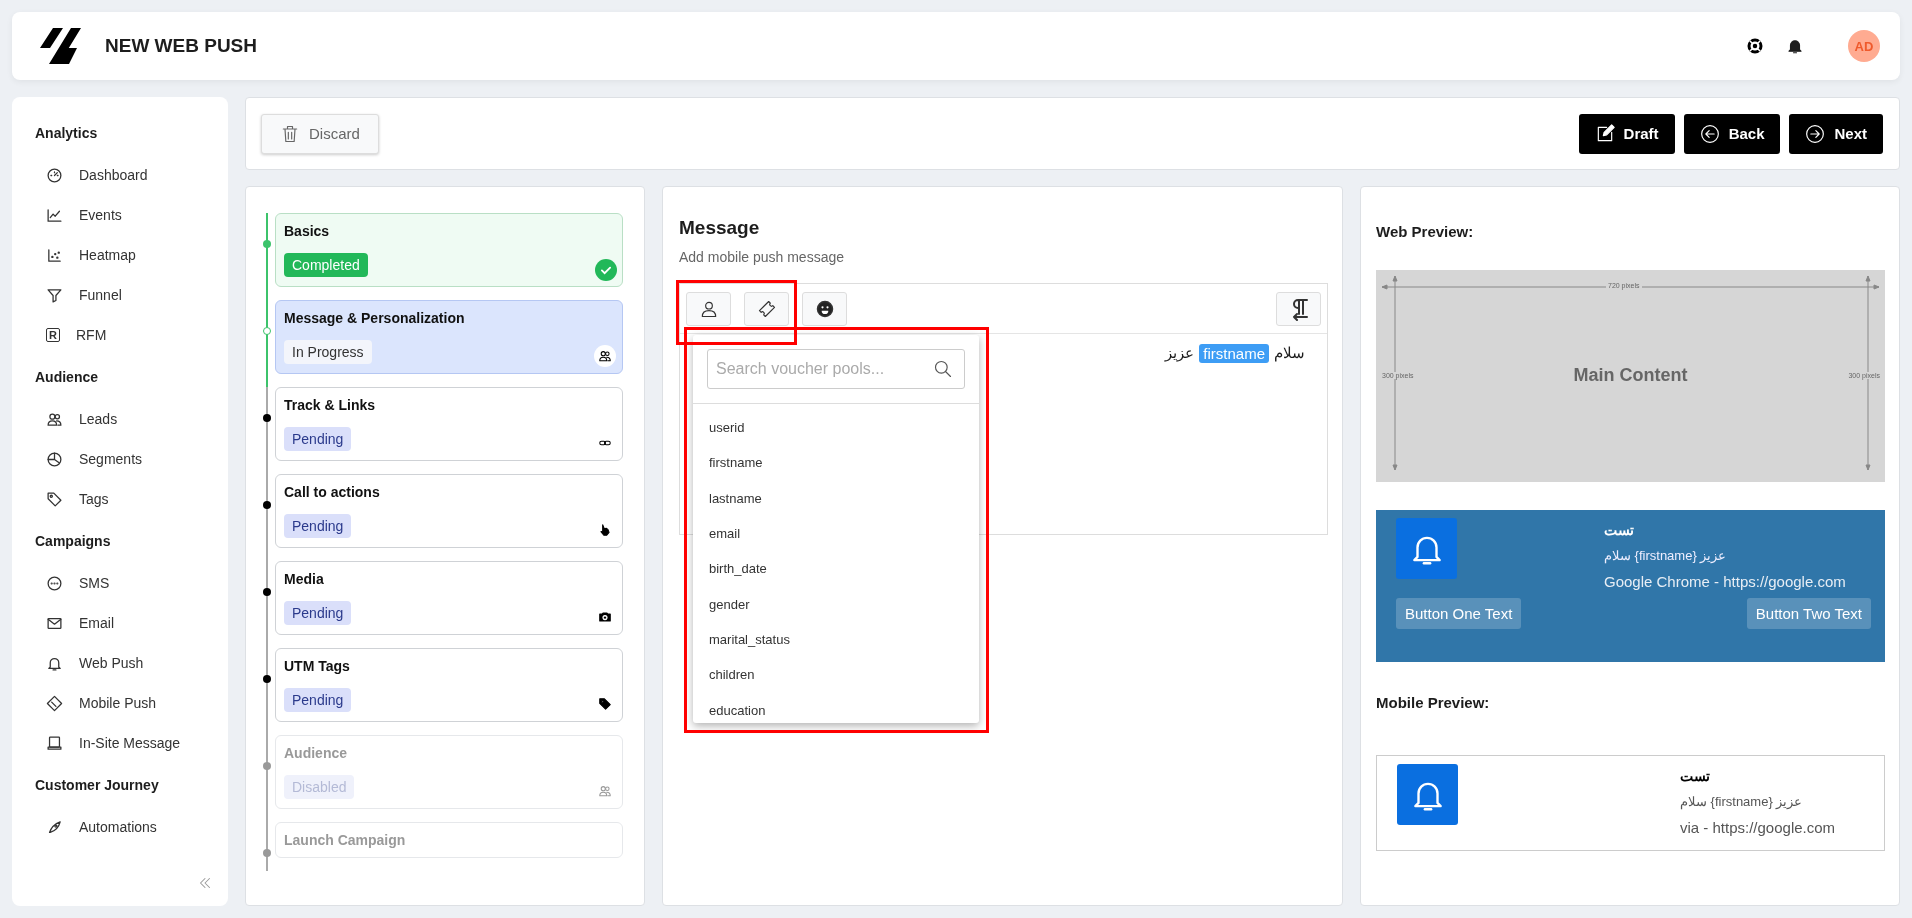  Describe the element at coordinates (54, 459) in the screenshot. I see `pie-chart-icon` at that location.